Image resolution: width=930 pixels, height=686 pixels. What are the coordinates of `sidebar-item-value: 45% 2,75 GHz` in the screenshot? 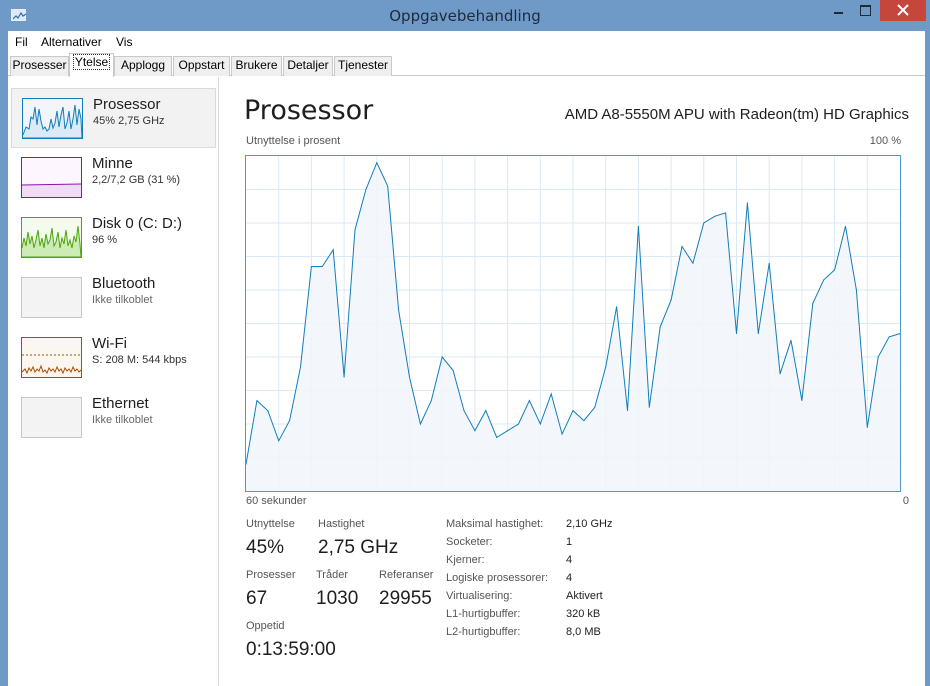 It's located at (129, 121).